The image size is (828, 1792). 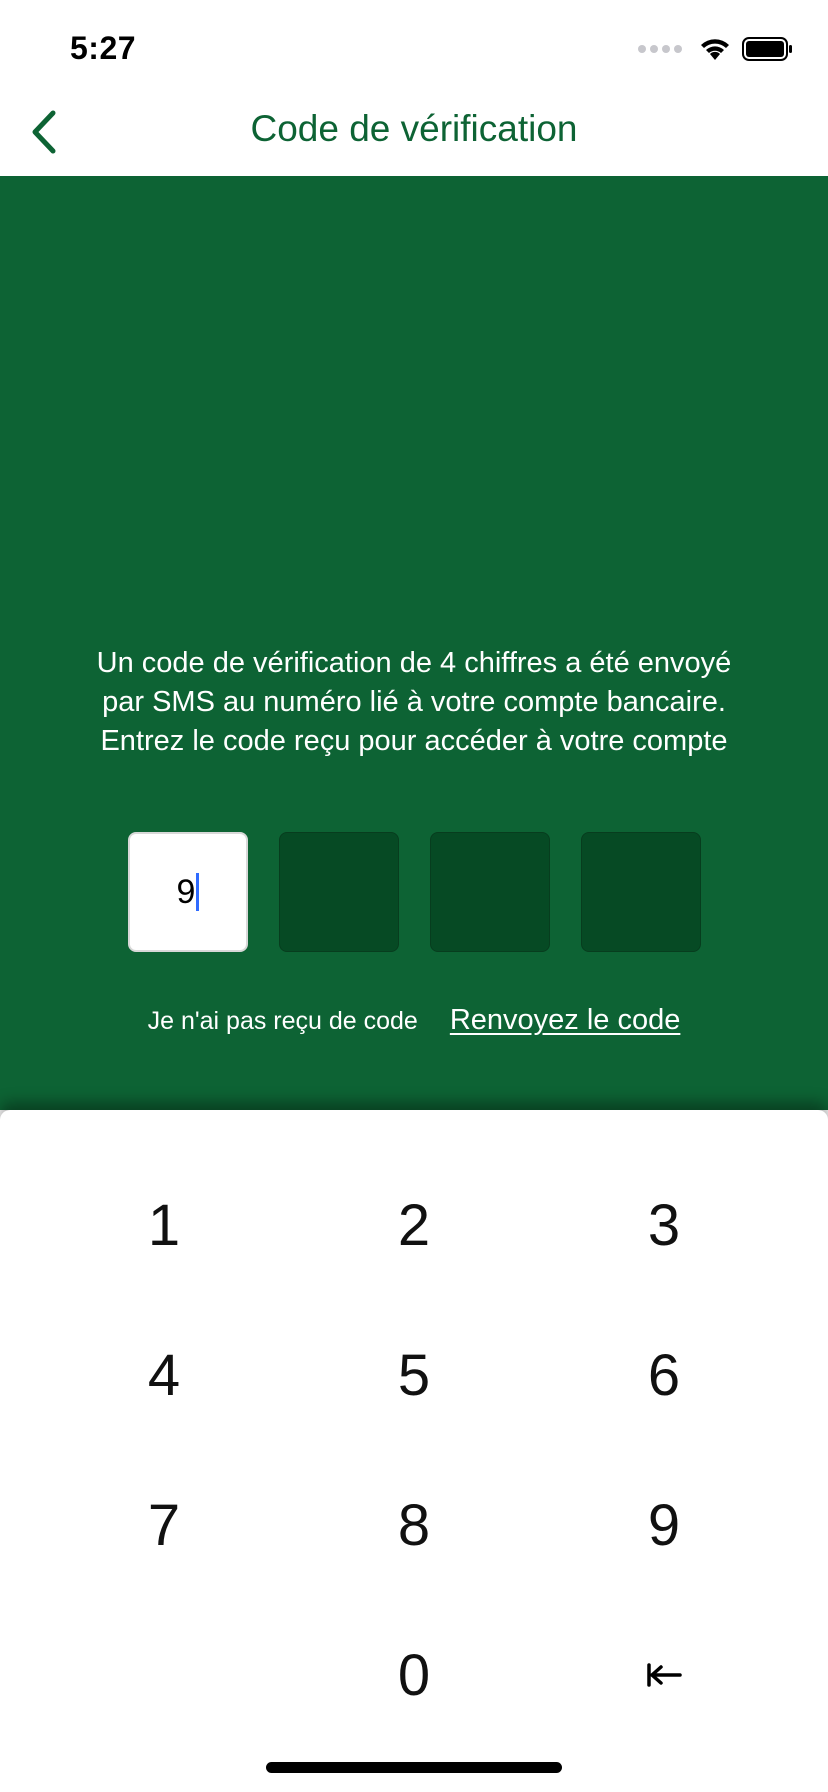 I want to click on key-1: 1, so click(x=164, y=1225).